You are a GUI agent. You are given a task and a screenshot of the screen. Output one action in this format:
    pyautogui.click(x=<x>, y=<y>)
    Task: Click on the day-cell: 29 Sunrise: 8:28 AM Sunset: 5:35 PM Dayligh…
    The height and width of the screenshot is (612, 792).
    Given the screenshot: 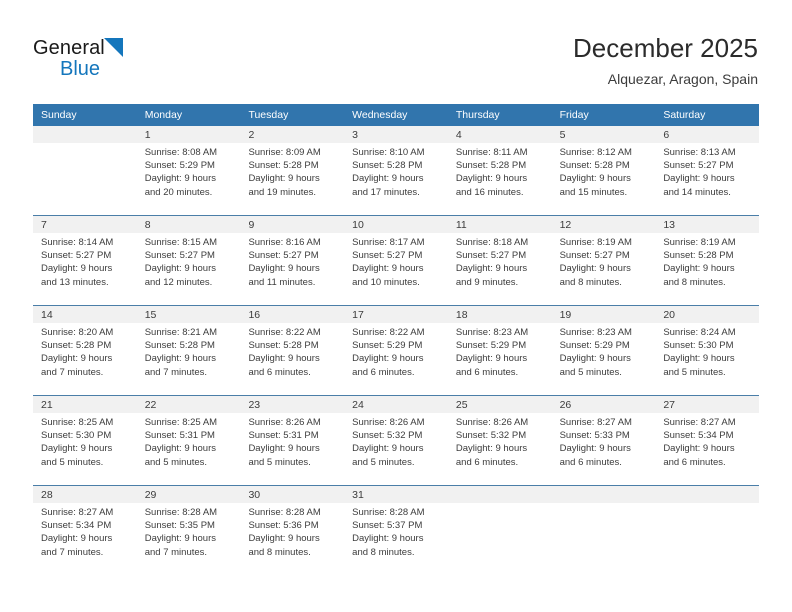 What is the action you would take?
    pyautogui.click(x=188, y=530)
    